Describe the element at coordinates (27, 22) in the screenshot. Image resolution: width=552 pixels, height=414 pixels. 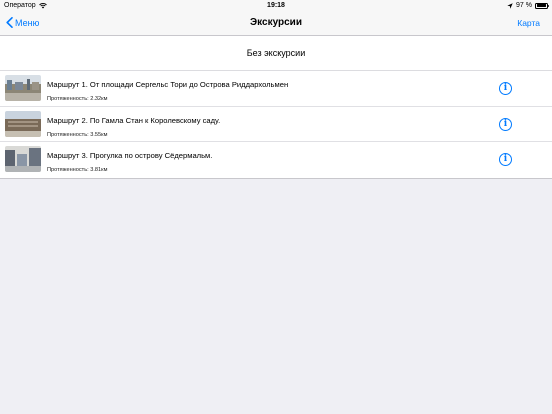
I see `back-button-label: Меню` at that location.